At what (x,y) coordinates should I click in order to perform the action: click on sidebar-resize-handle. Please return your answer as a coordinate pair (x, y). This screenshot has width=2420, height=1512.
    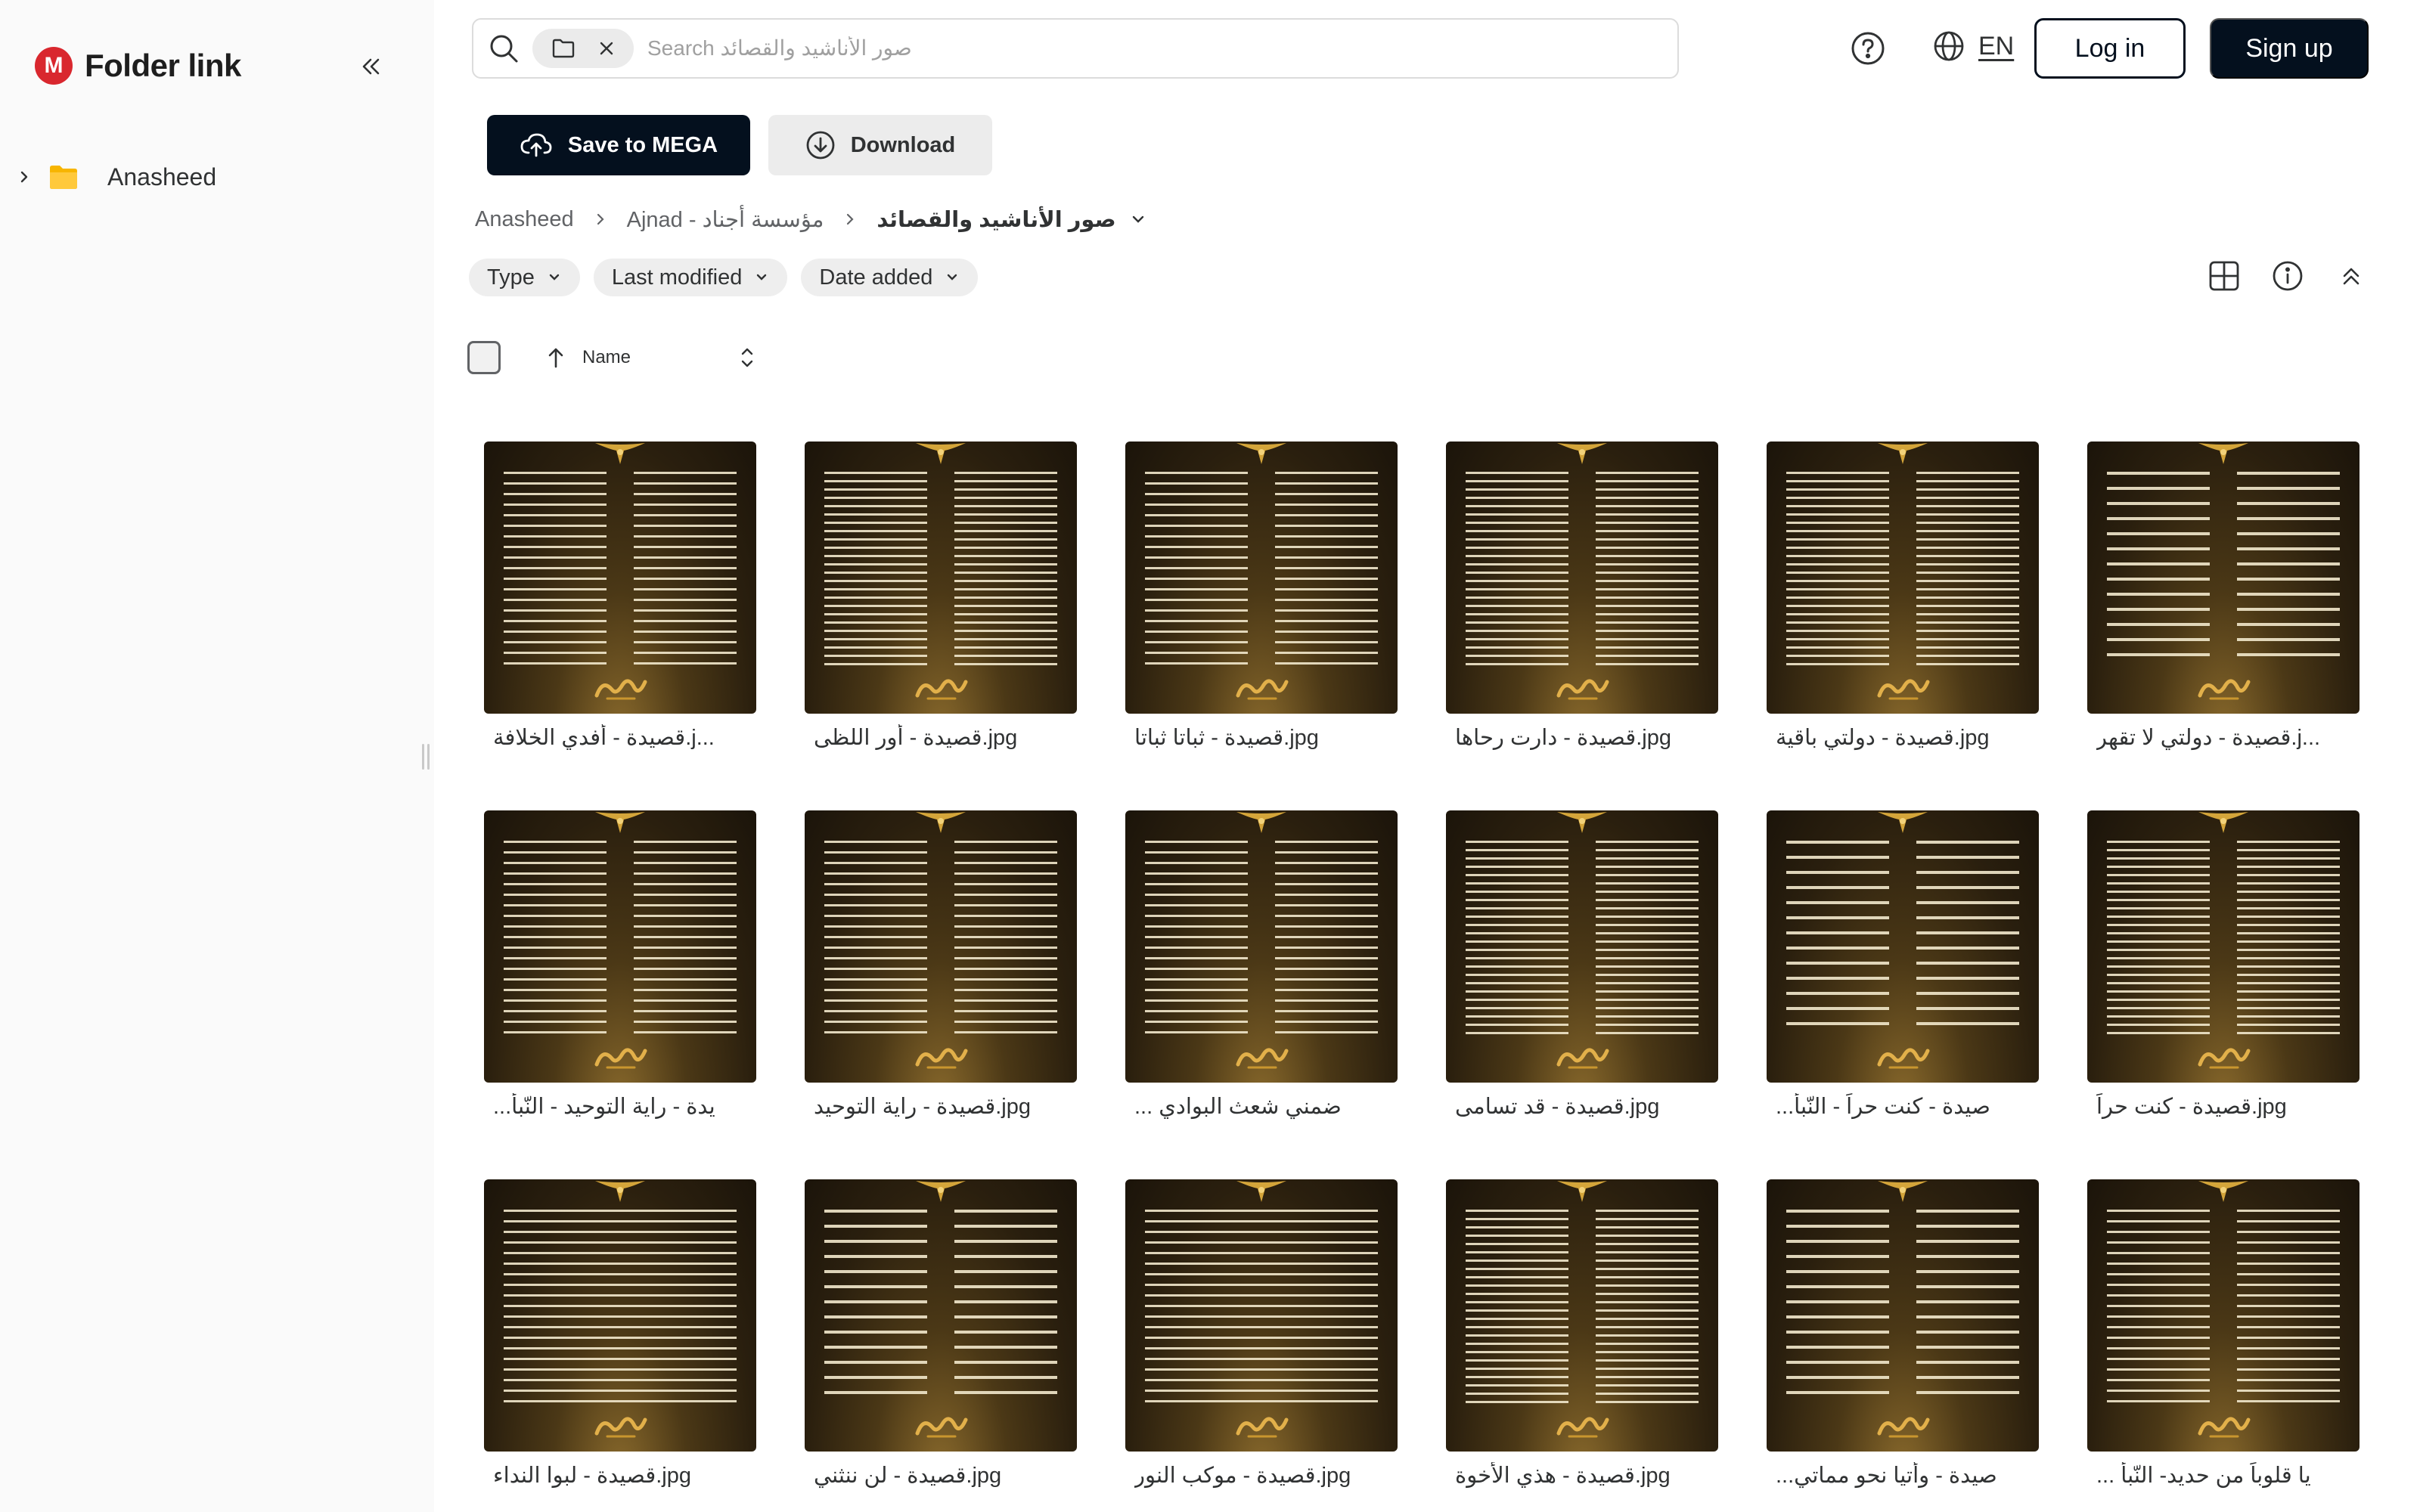
    Looking at the image, I should click on (425, 757).